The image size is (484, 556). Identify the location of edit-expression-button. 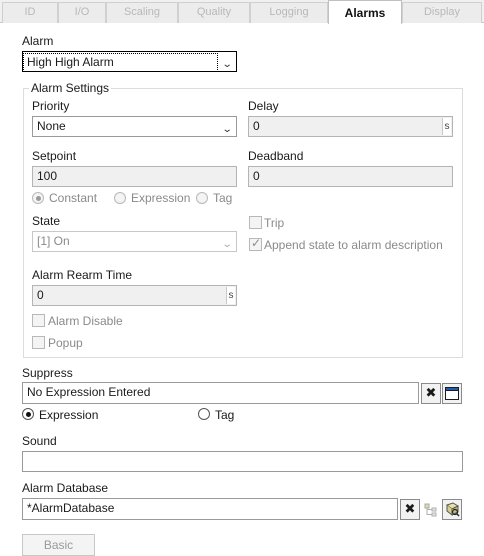
(452, 393).